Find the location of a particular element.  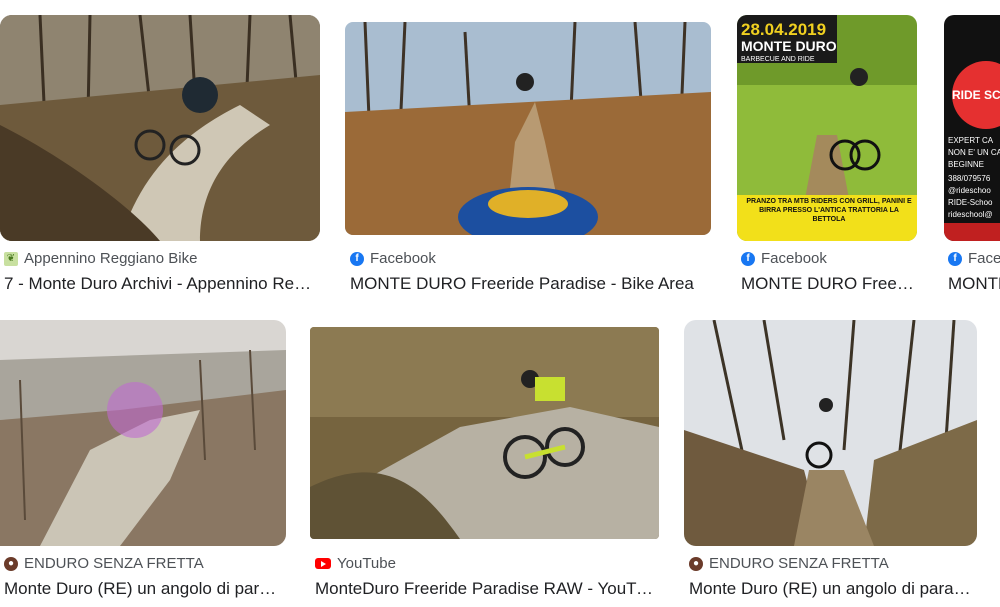

source-label: YouTube is located at coordinates (366, 563).